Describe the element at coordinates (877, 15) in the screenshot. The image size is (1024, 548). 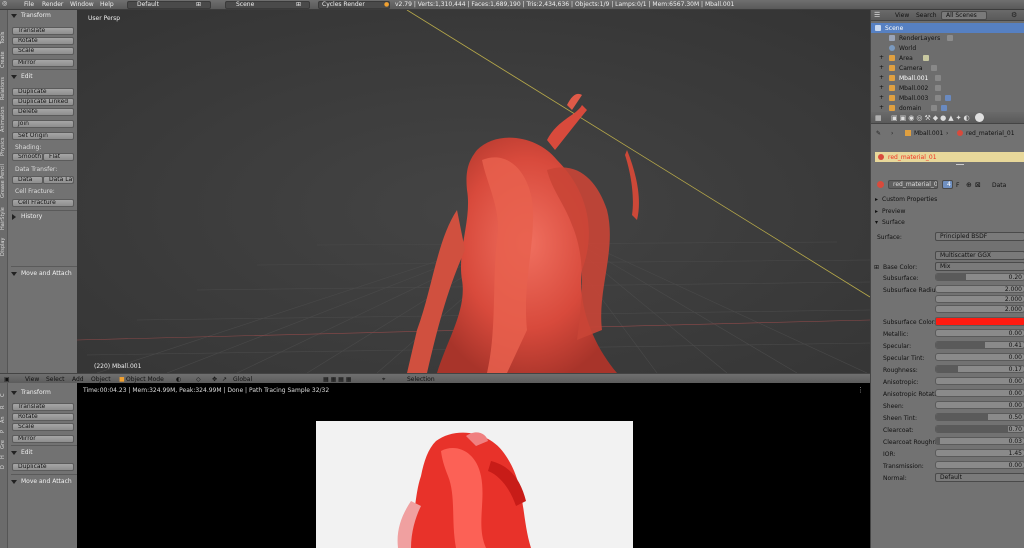
I see `outliner-editor-icon: ☰` at that location.